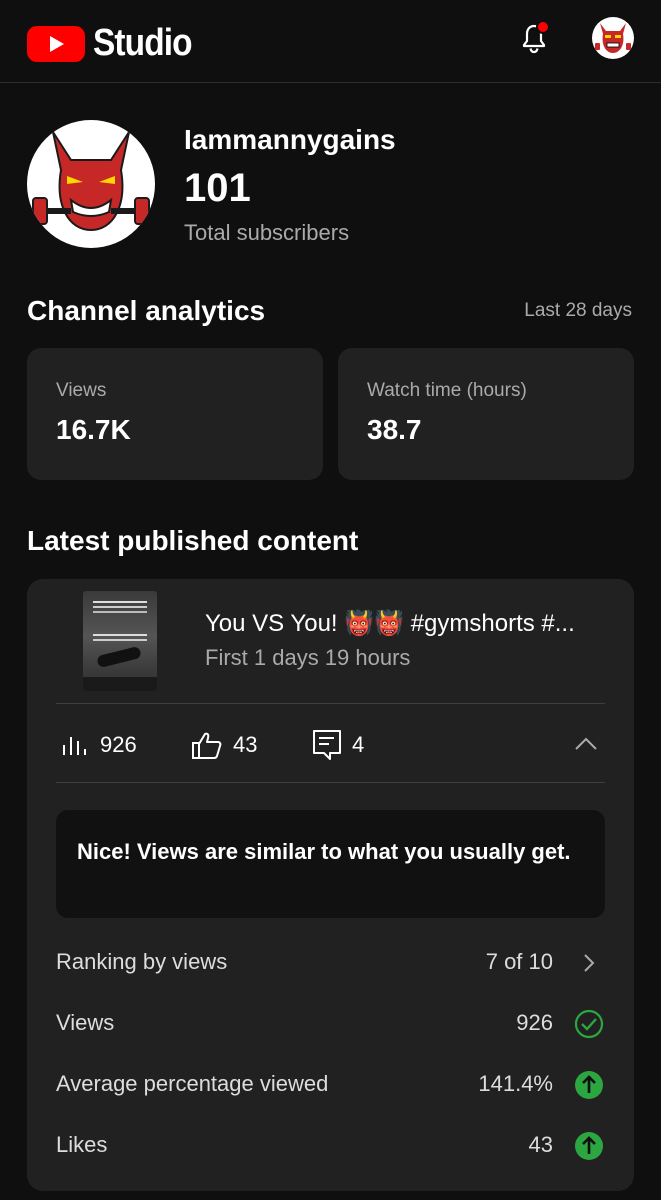 The height and width of the screenshot is (1200, 661). Describe the element at coordinates (290, 139) in the screenshot. I see `channel-name: Iammannygains` at that location.